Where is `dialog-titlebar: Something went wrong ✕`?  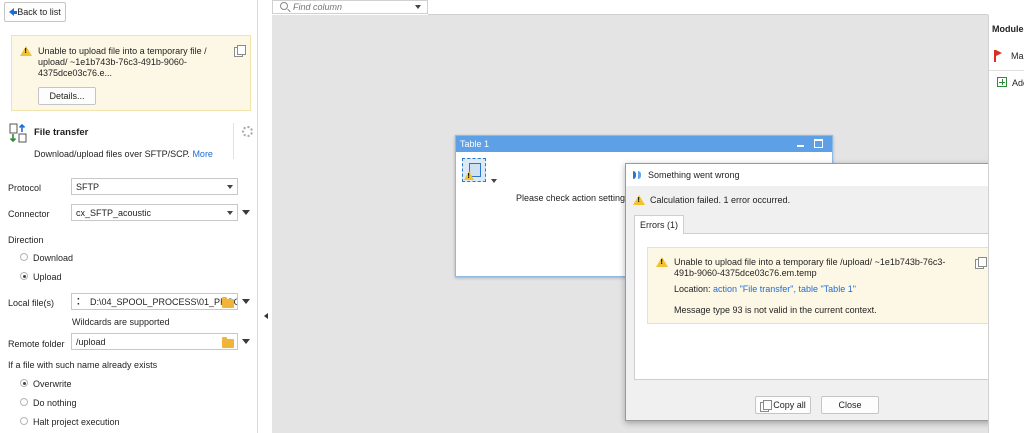
dialog-titlebar: Something went wrong ✕ is located at coordinates (817, 175).